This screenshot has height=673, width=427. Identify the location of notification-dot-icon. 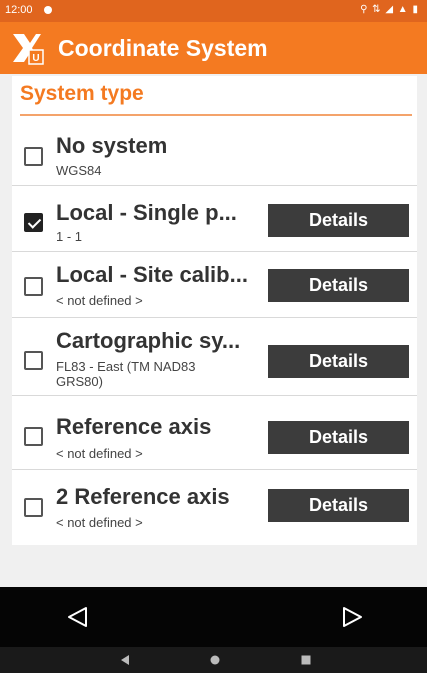
(48, 10).